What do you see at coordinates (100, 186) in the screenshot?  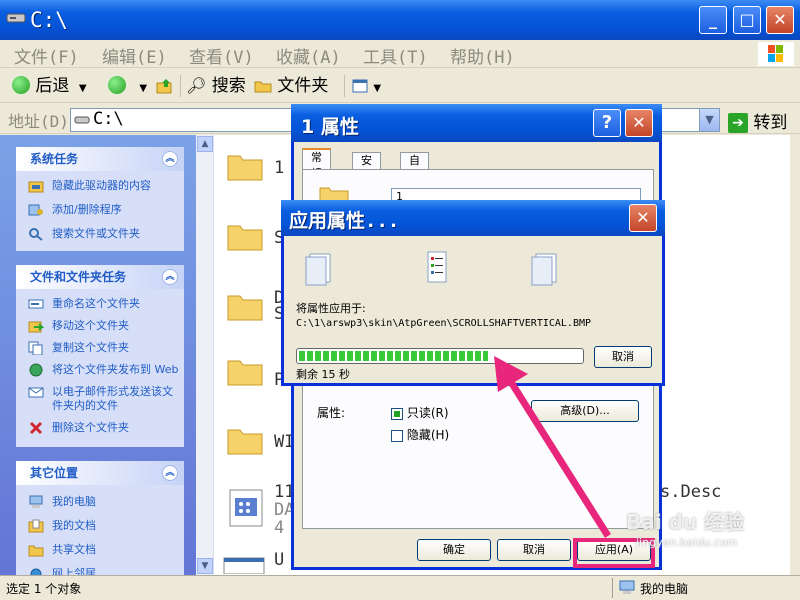 I see `task-hide-drive-contents: 隐藏此驱动器的内容` at bounding box center [100, 186].